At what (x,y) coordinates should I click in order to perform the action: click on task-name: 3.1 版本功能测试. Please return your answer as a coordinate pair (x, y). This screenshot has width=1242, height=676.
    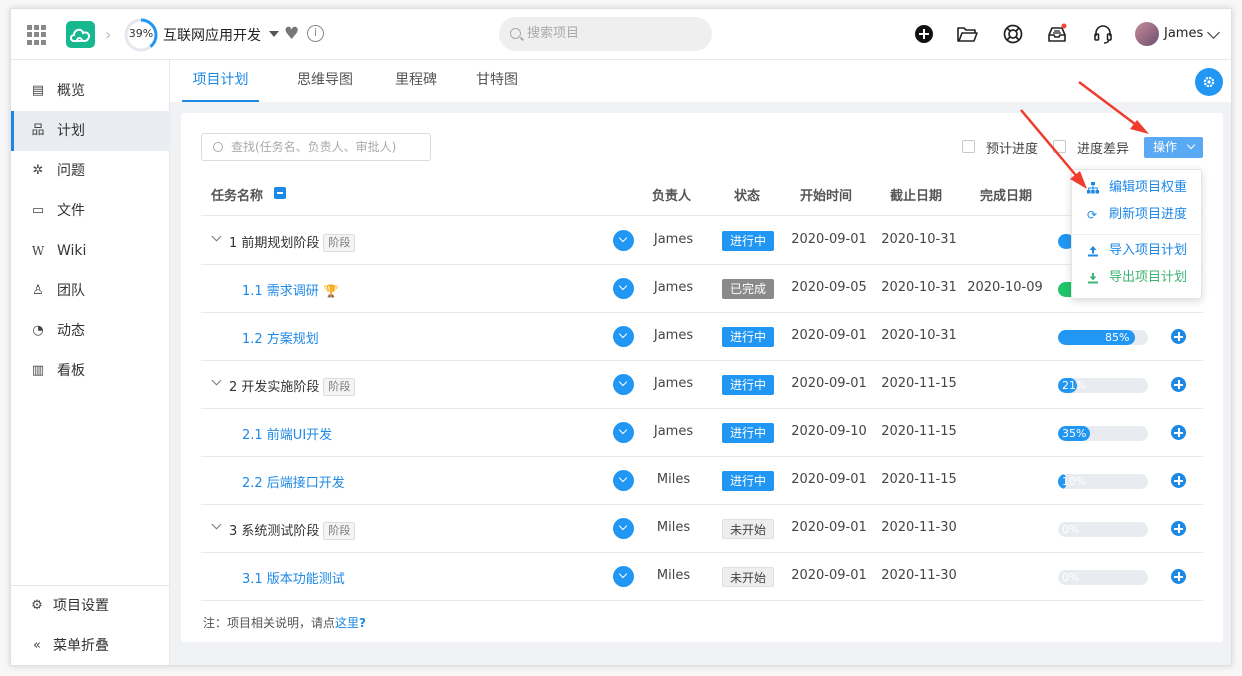
    Looking at the image, I should click on (293, 577).